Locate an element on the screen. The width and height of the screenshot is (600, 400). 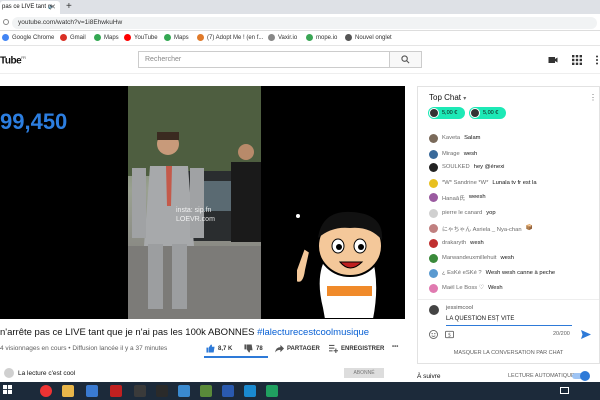
chat-author: Kaveta is located at coordinates (451, 138).